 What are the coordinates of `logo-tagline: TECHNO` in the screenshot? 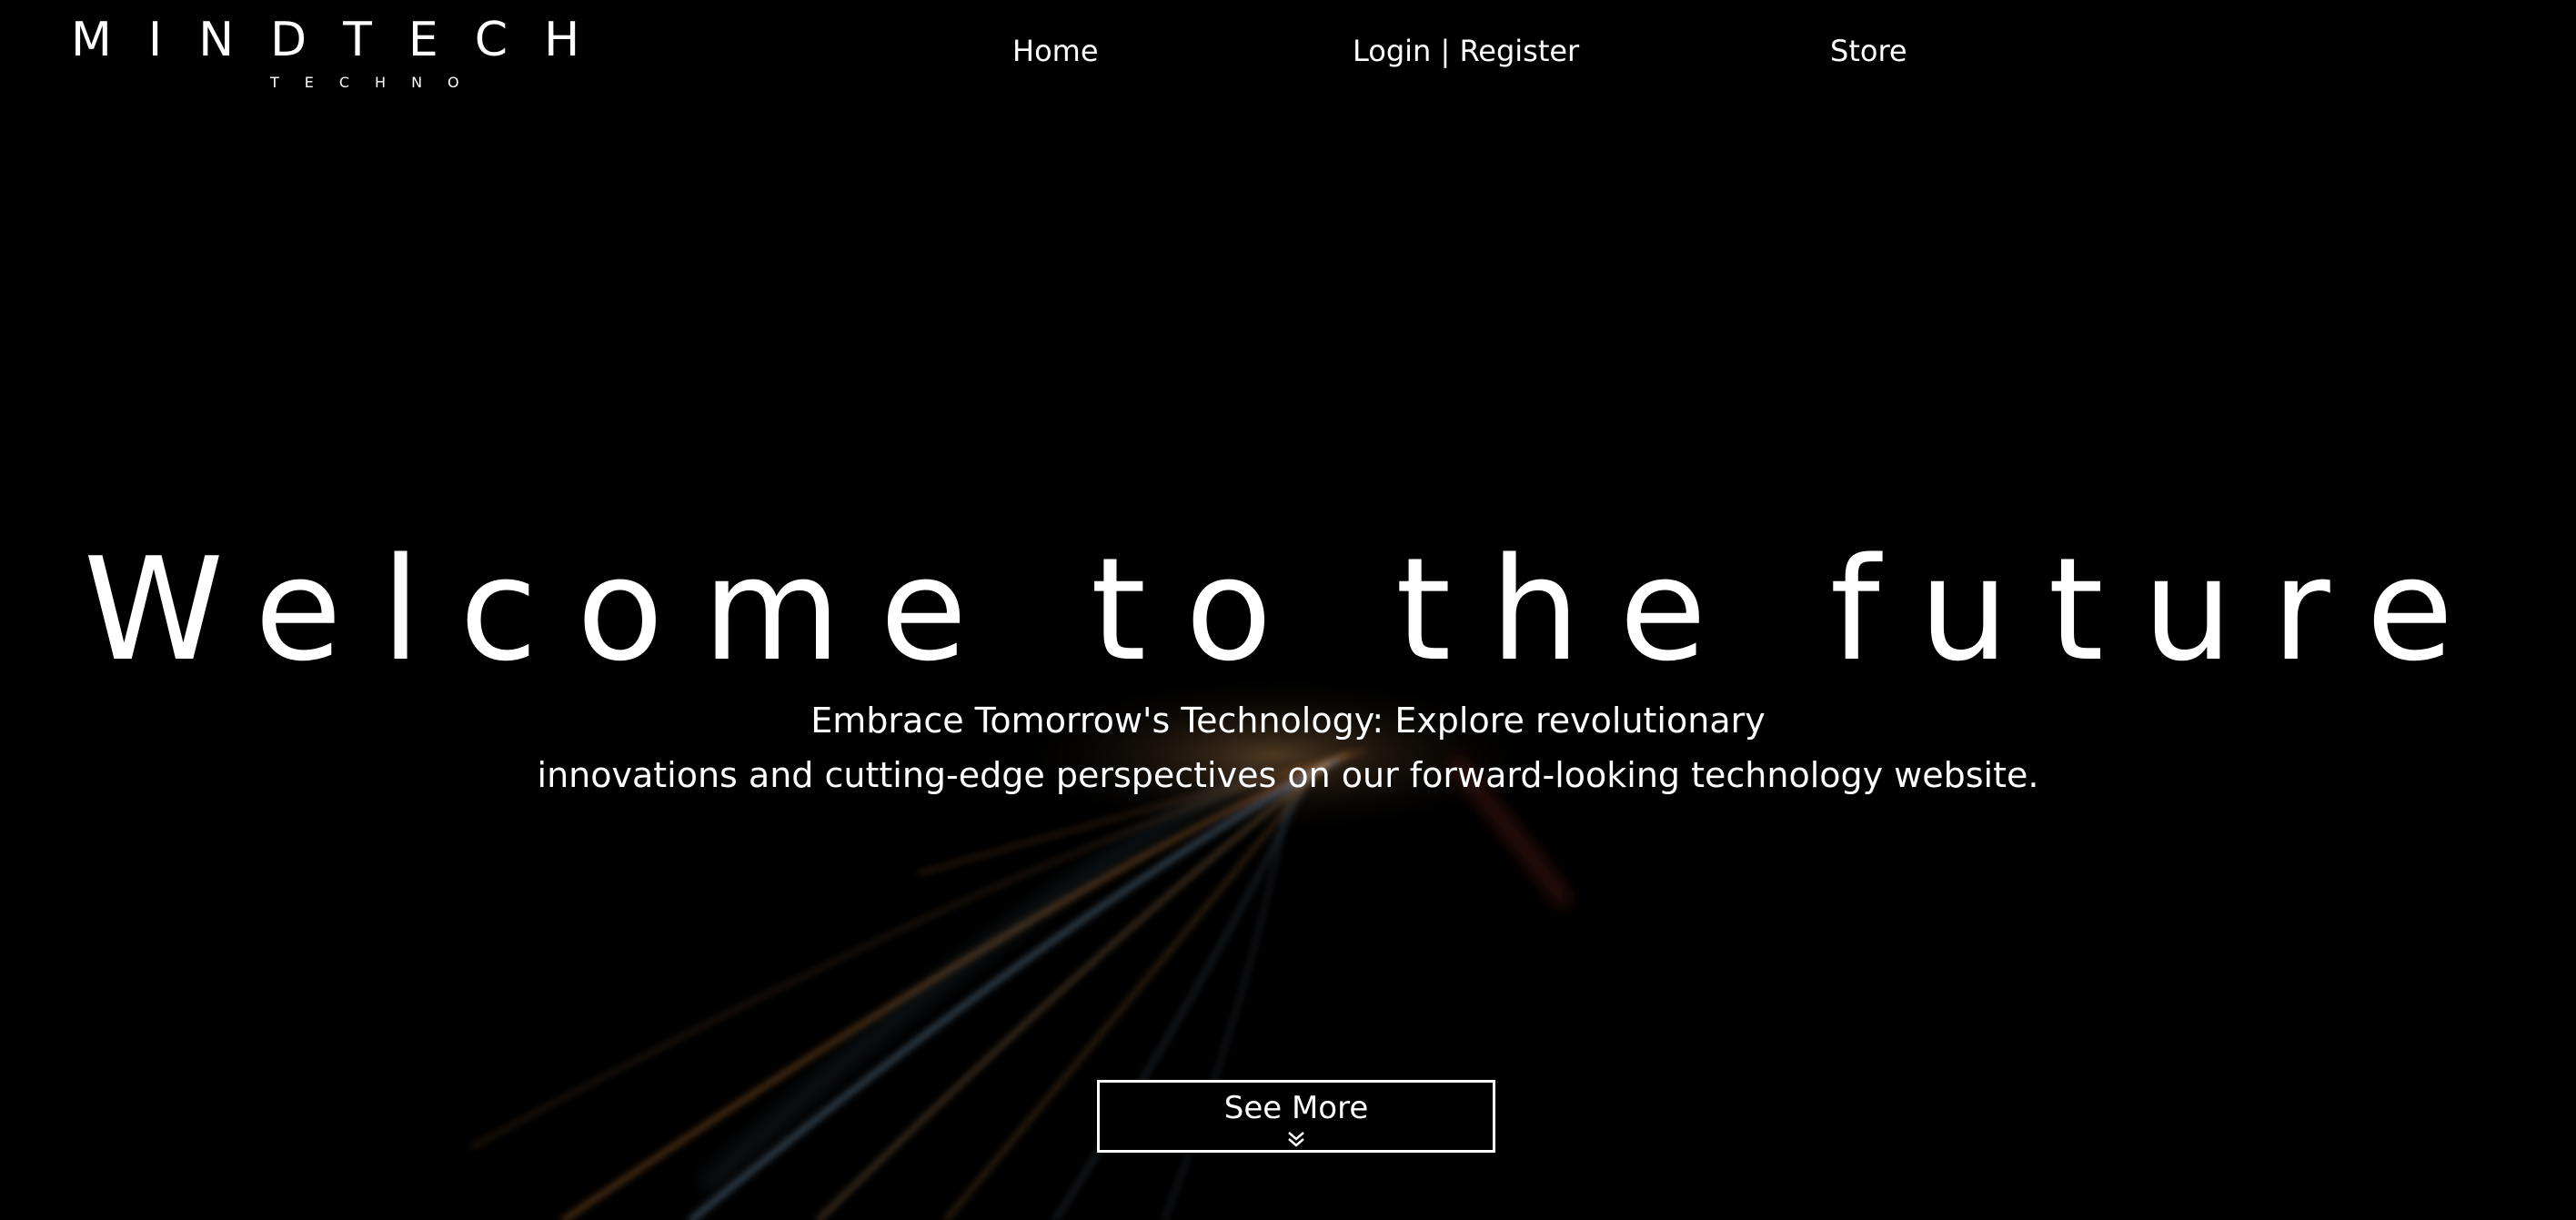 It's located at (377, 82).